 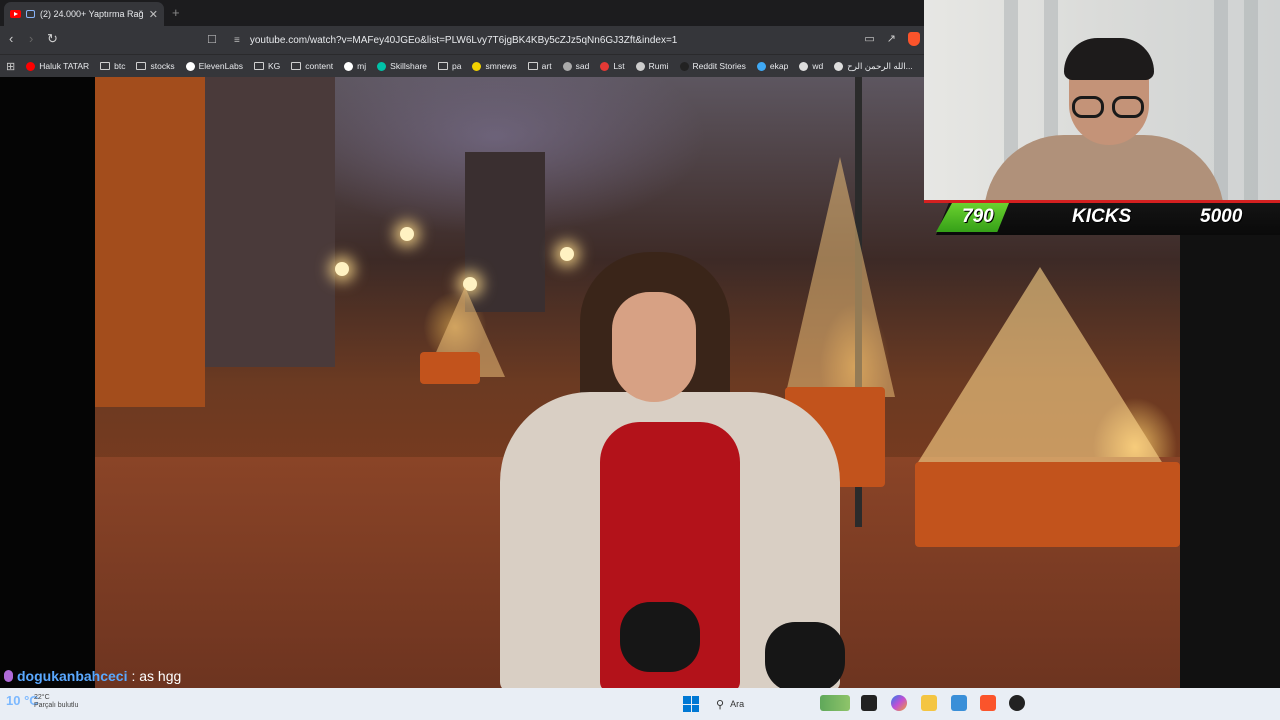 I want to click on snipping-tool-icon, so click(x=959, y=703).